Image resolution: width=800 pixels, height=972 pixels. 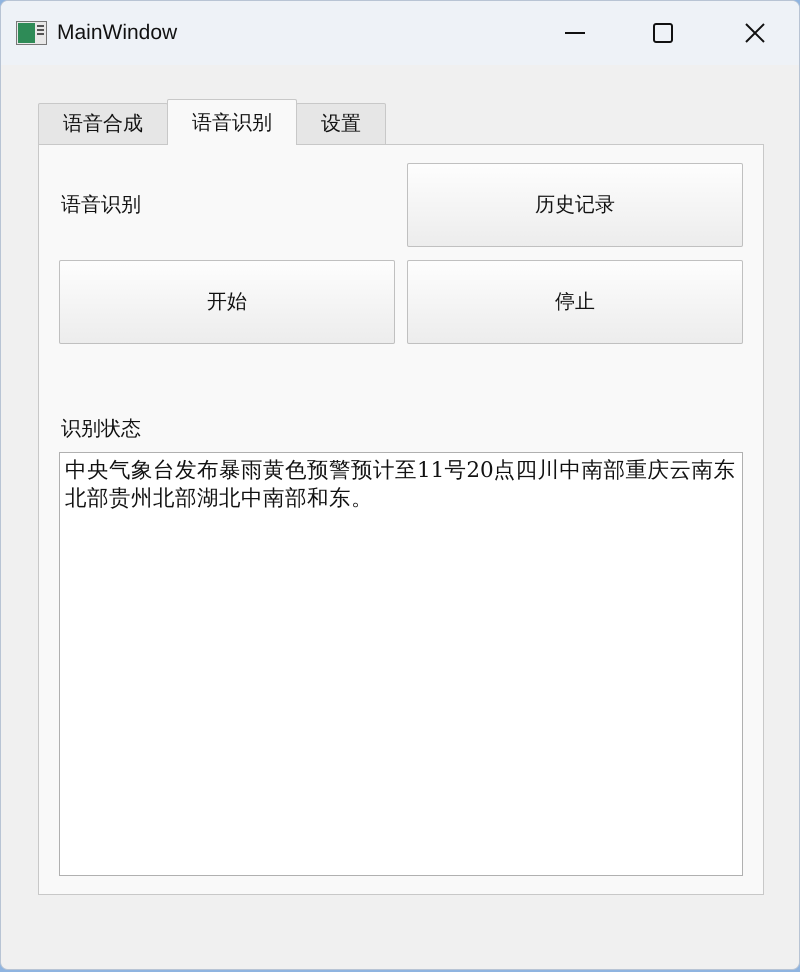 What do you see at coordinates (103, 124) in the screenshot?
I see `tab: 语音合成` at bounding box center [103, 124].